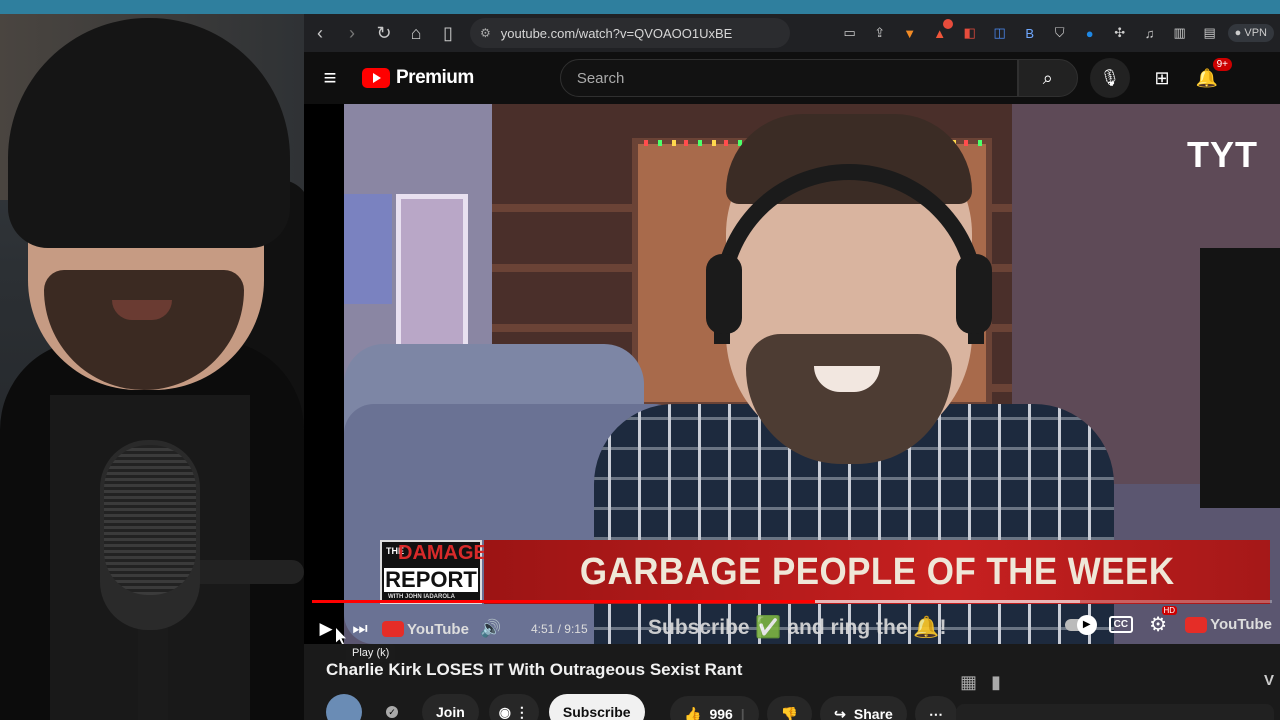  What do you see at coordinates (1121, 624) in the screenshot?
I see `subtitles-button: CC` at bounding box center [1121, 624].